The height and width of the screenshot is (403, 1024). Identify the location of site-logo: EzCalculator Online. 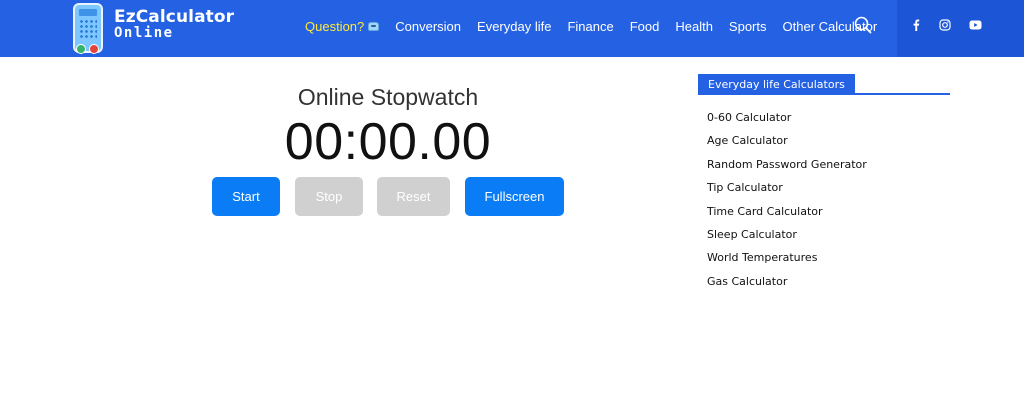
(152, 29).